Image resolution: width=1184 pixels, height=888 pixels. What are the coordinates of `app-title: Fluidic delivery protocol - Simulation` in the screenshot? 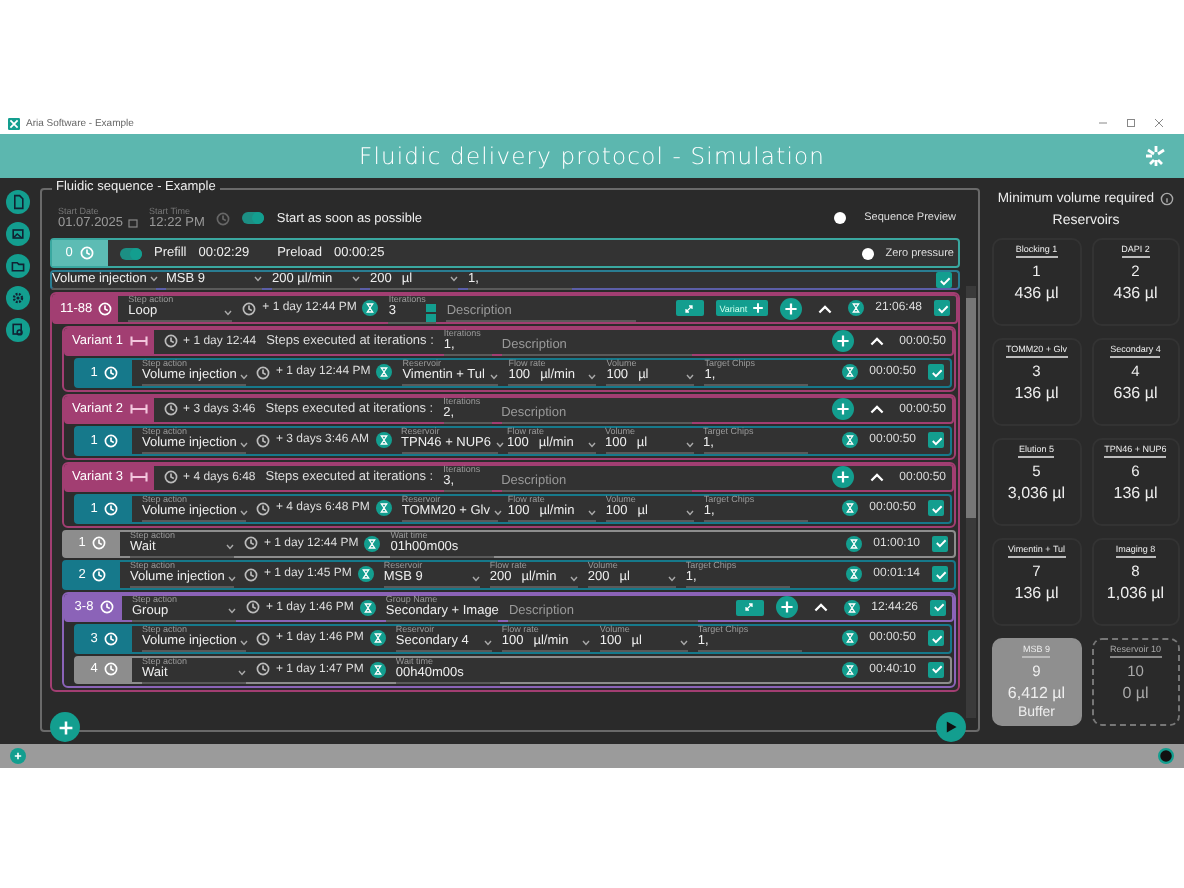 It's located at (592, 156).